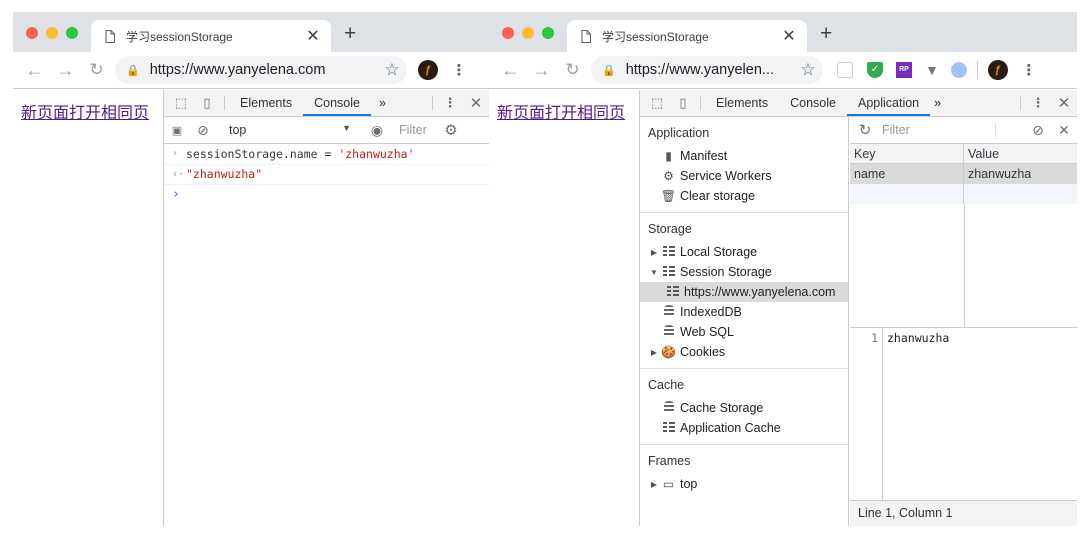  I want to click on column-value-header: Value, so click(1020, 153).